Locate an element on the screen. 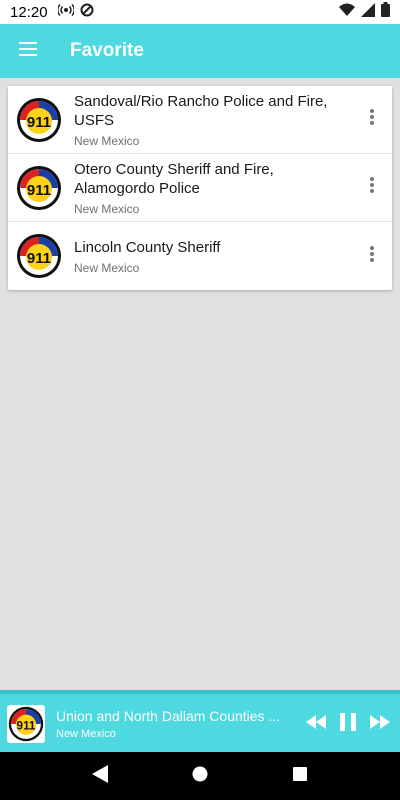  status-bar: 12:20 is located at coordinates (200, 12).